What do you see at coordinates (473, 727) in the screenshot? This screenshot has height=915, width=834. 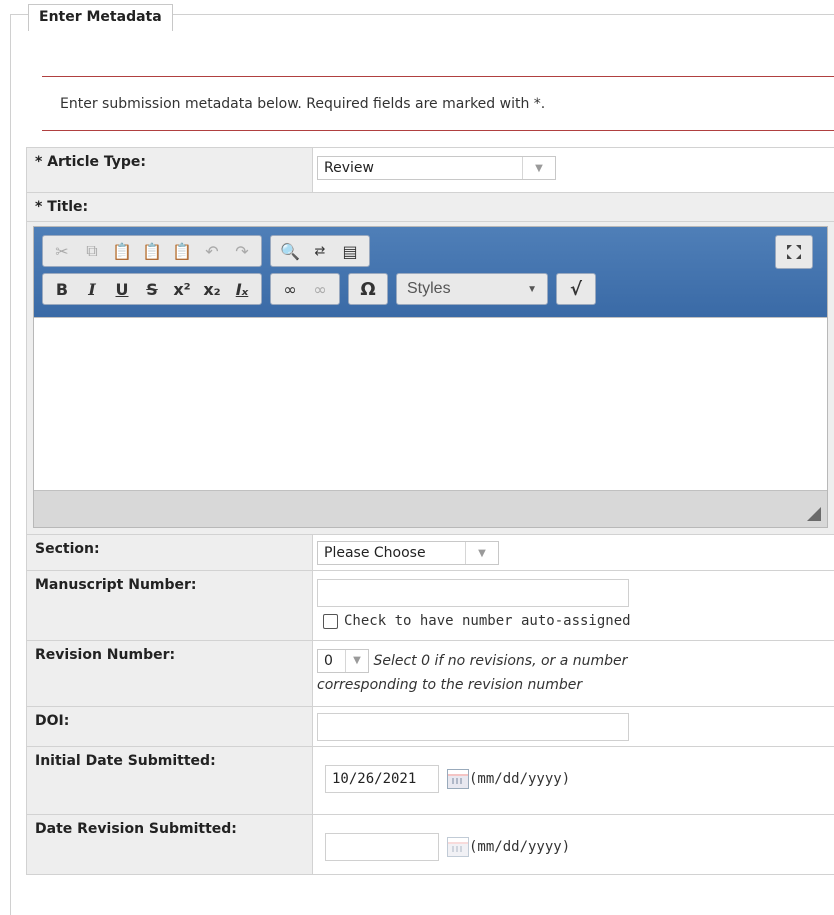 I see `doi-input` at bounding box center [473, 727].